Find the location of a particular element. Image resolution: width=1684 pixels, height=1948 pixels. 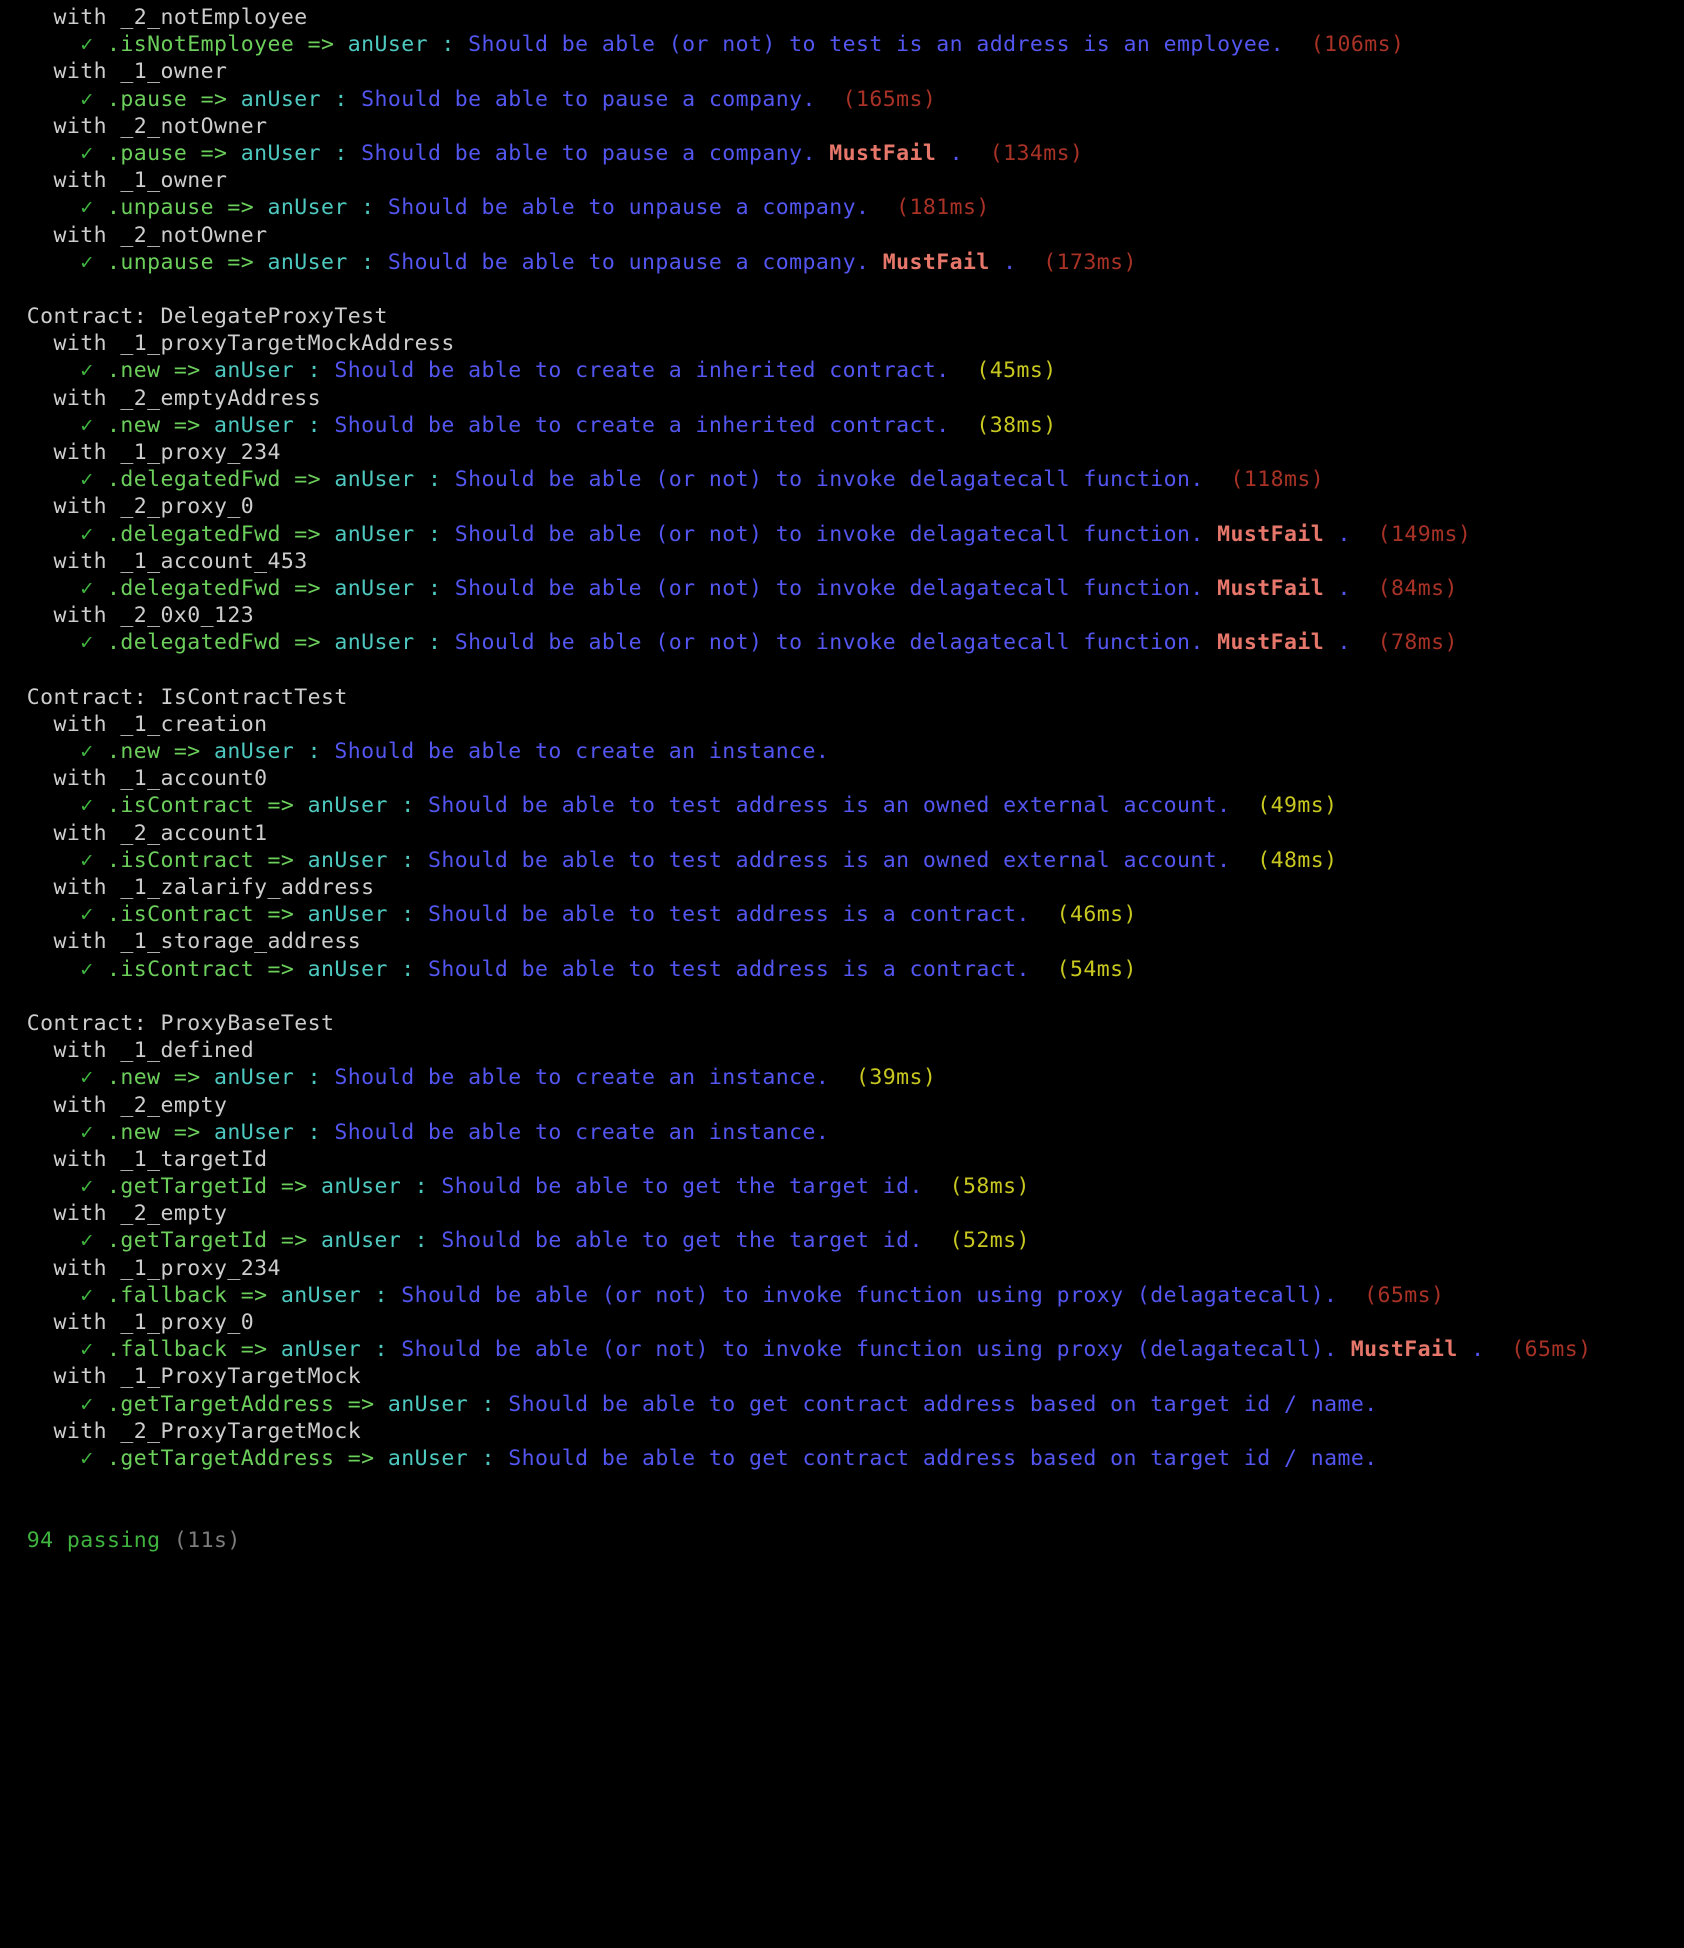

suite-header: Contract: IsContractTest is located at coordinates (842, 697).